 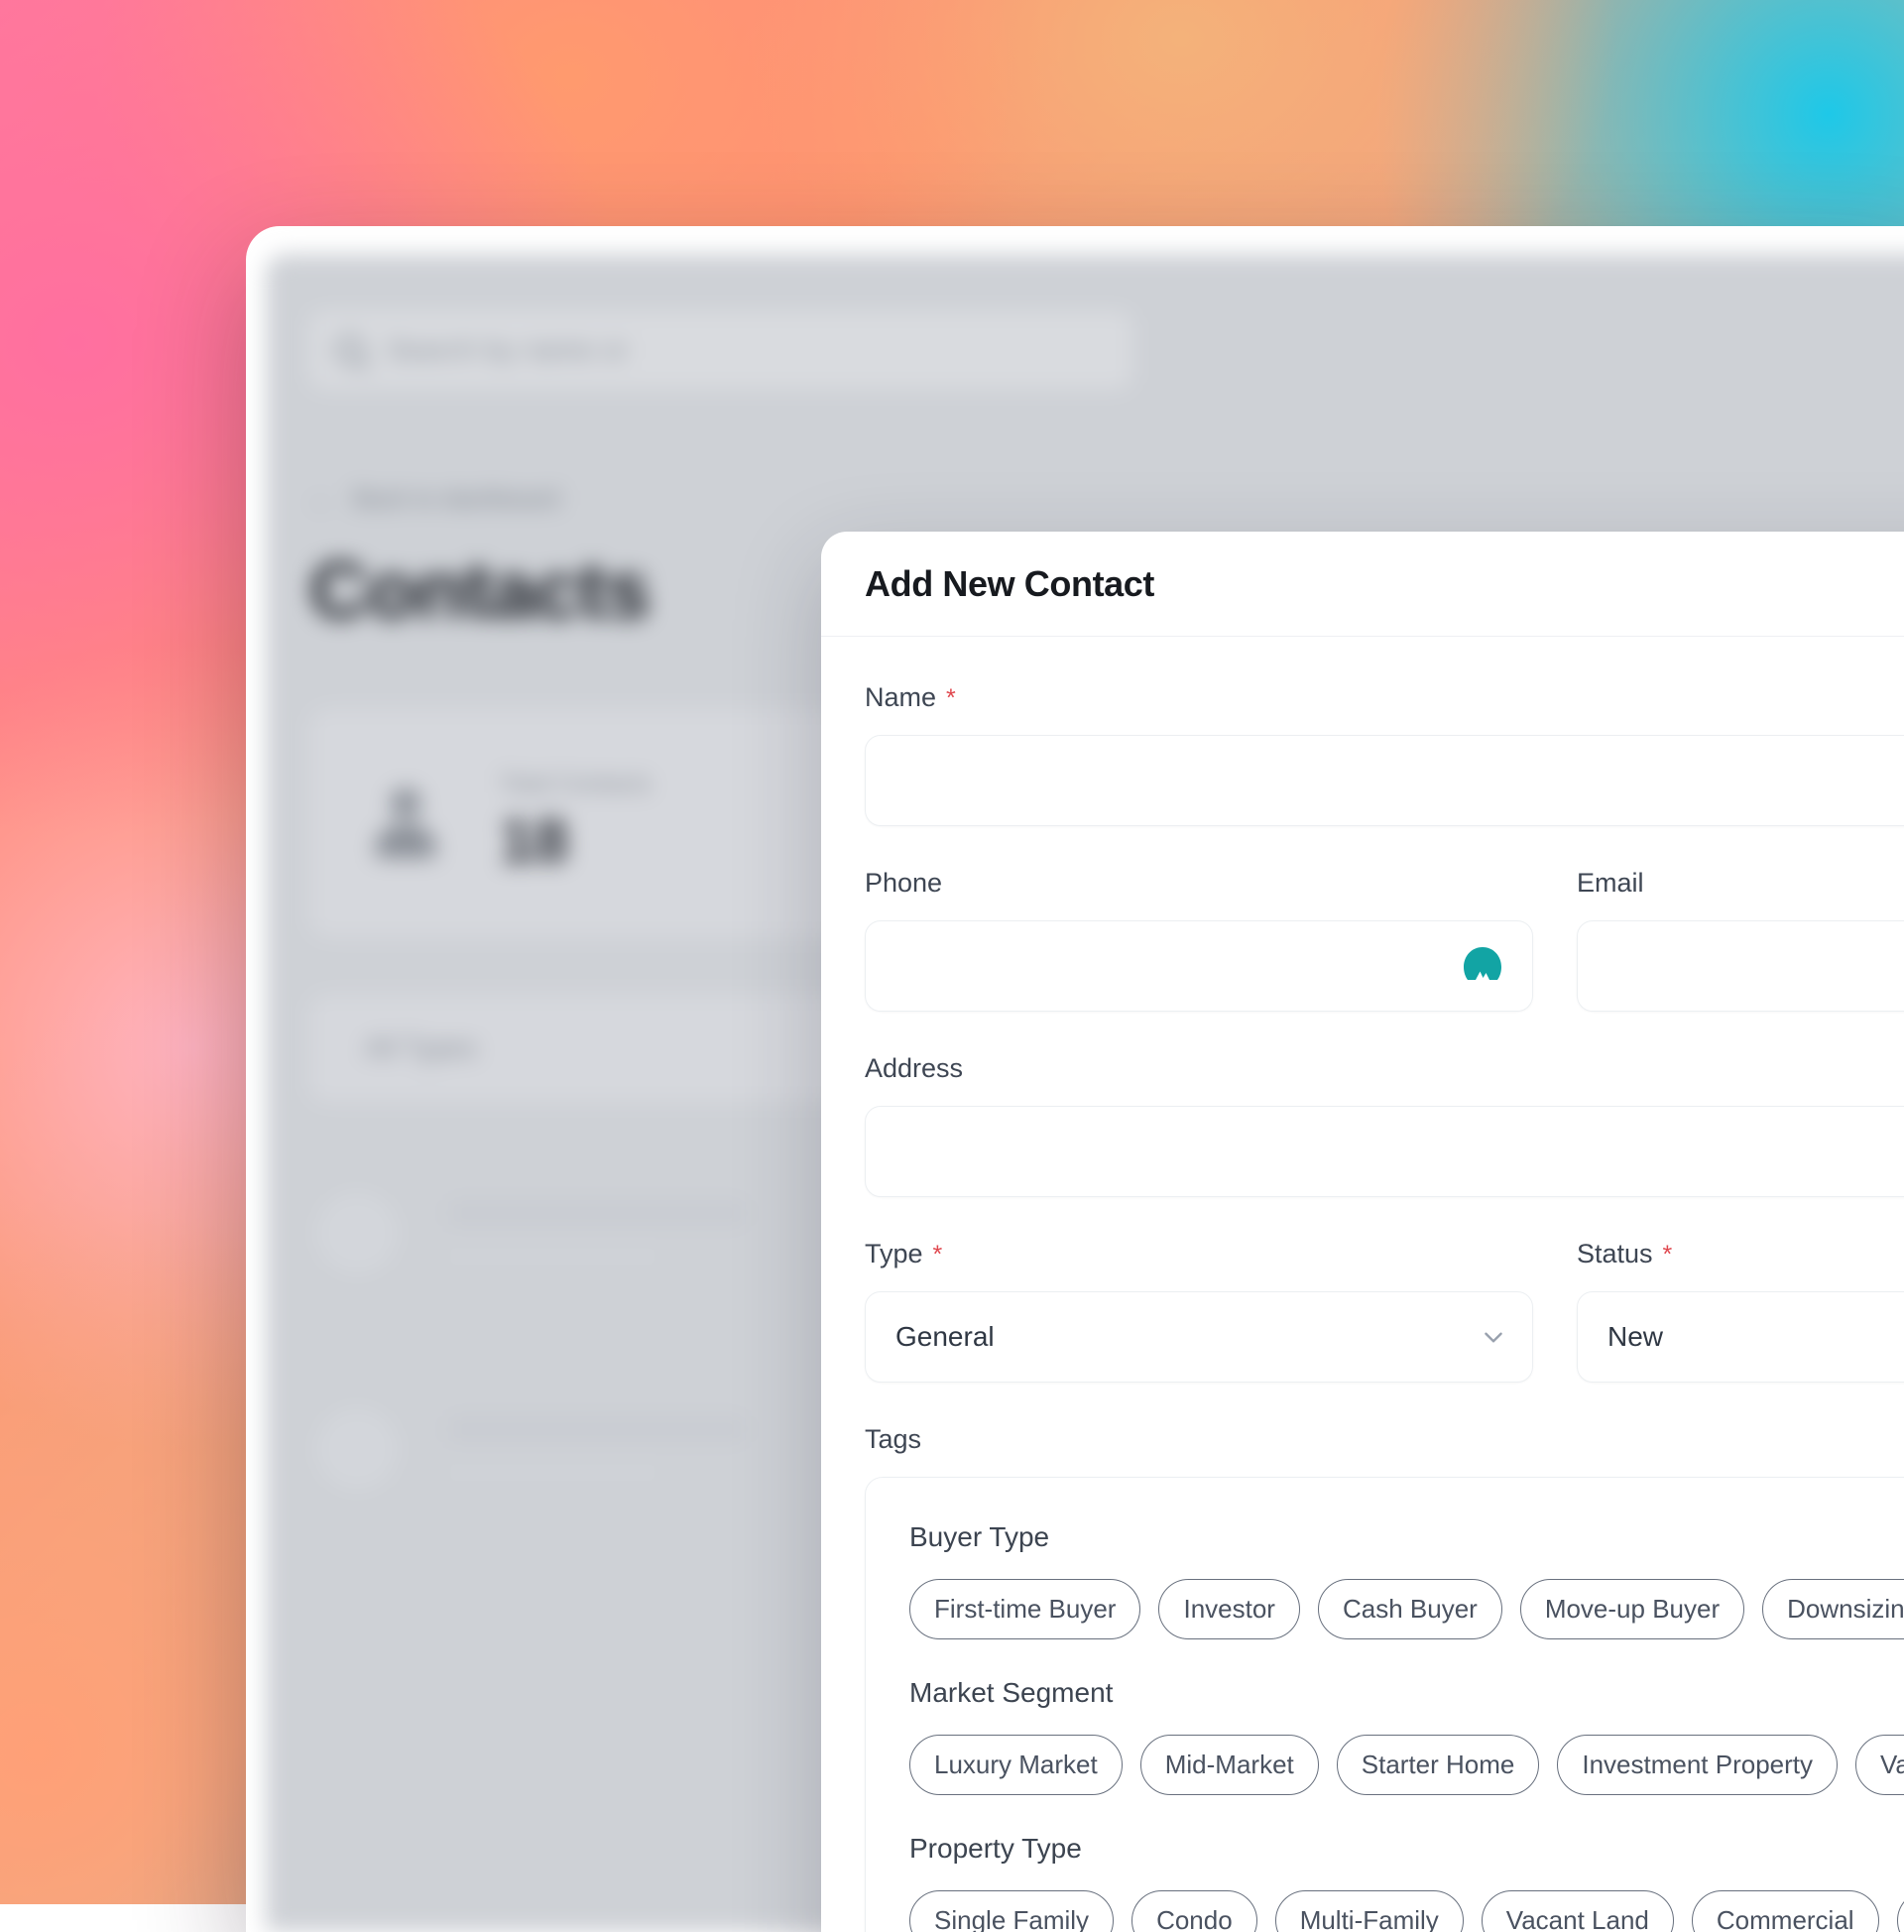 What do you see at coordinates (1024, 1609) in the screenshot?
I see `tag-chip: First-time Buyer` at bounding box center [1024, 1609].